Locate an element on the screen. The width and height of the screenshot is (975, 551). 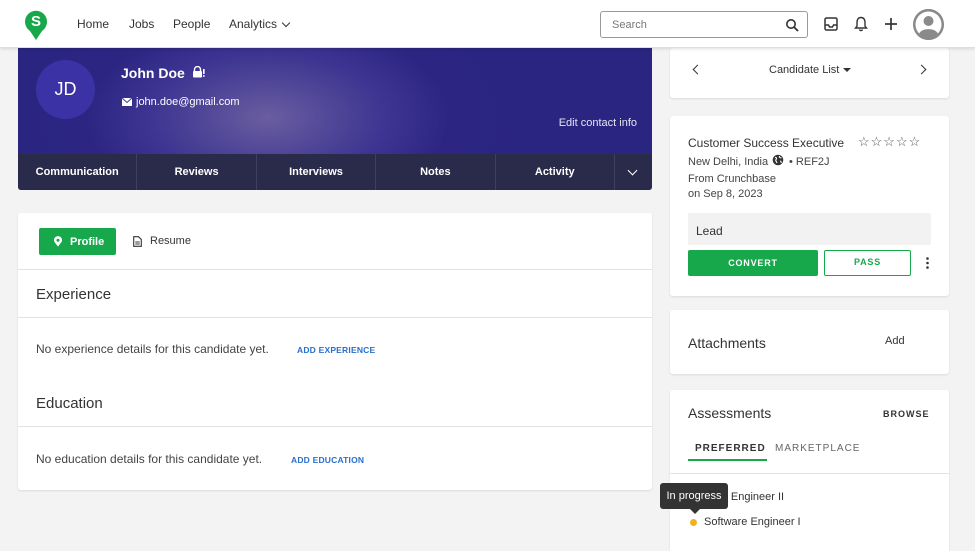
profile-button-label: Profile is located at coordinates (87, 242).